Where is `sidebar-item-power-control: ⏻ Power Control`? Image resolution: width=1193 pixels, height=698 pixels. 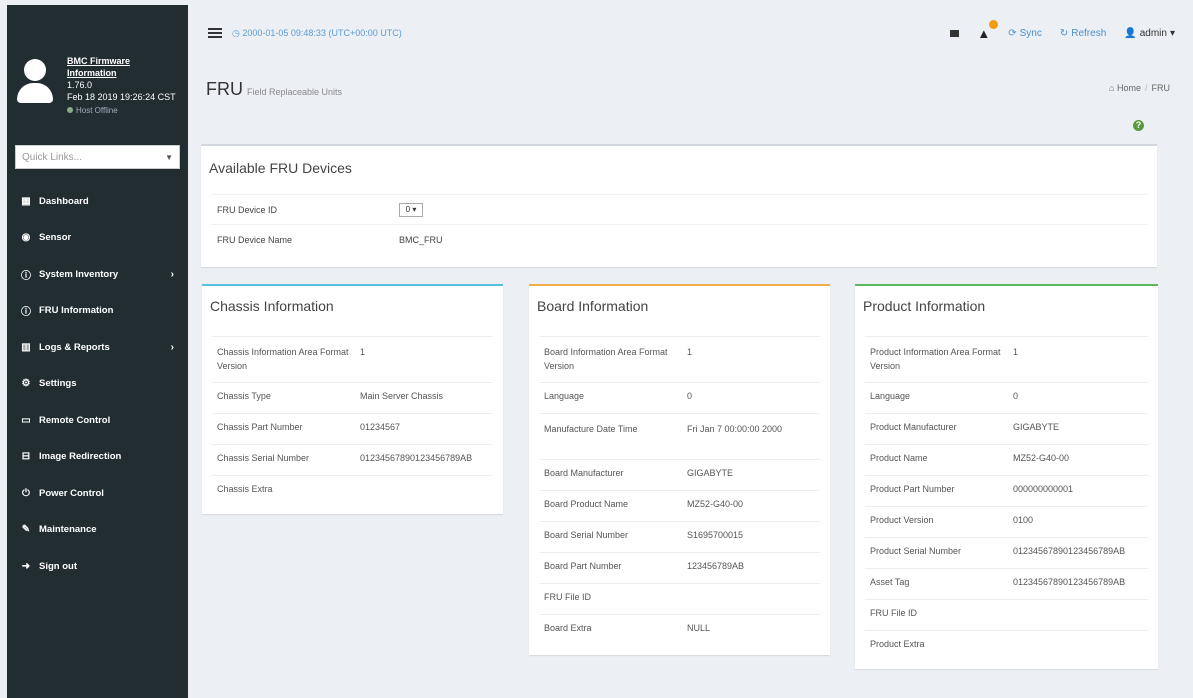
sidebar-item-power-control: ⏻ Power Control is located at coordinates (97, 493).